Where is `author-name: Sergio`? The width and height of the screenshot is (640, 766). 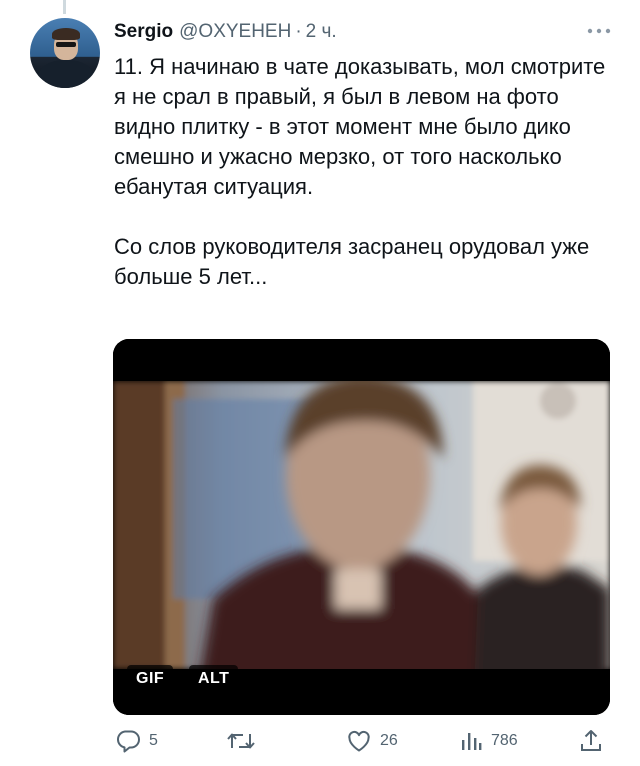 author-name: Sergio is located at coordinates (143, 32).